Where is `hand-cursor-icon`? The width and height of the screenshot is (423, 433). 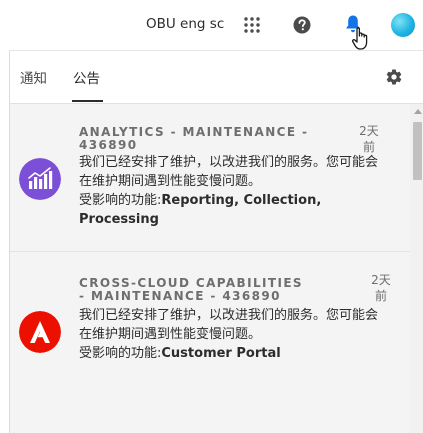 hand-cursor-icon is located at coordinates (360, 38).